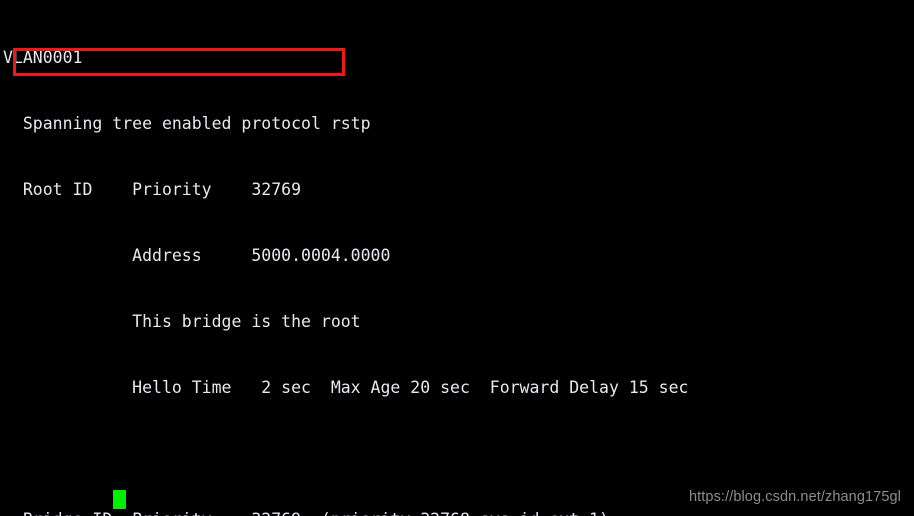 The height and width of the screenshot is (516, 914). I want to click on output-line-vlan-name: VLAN0001, so click(43, 57).